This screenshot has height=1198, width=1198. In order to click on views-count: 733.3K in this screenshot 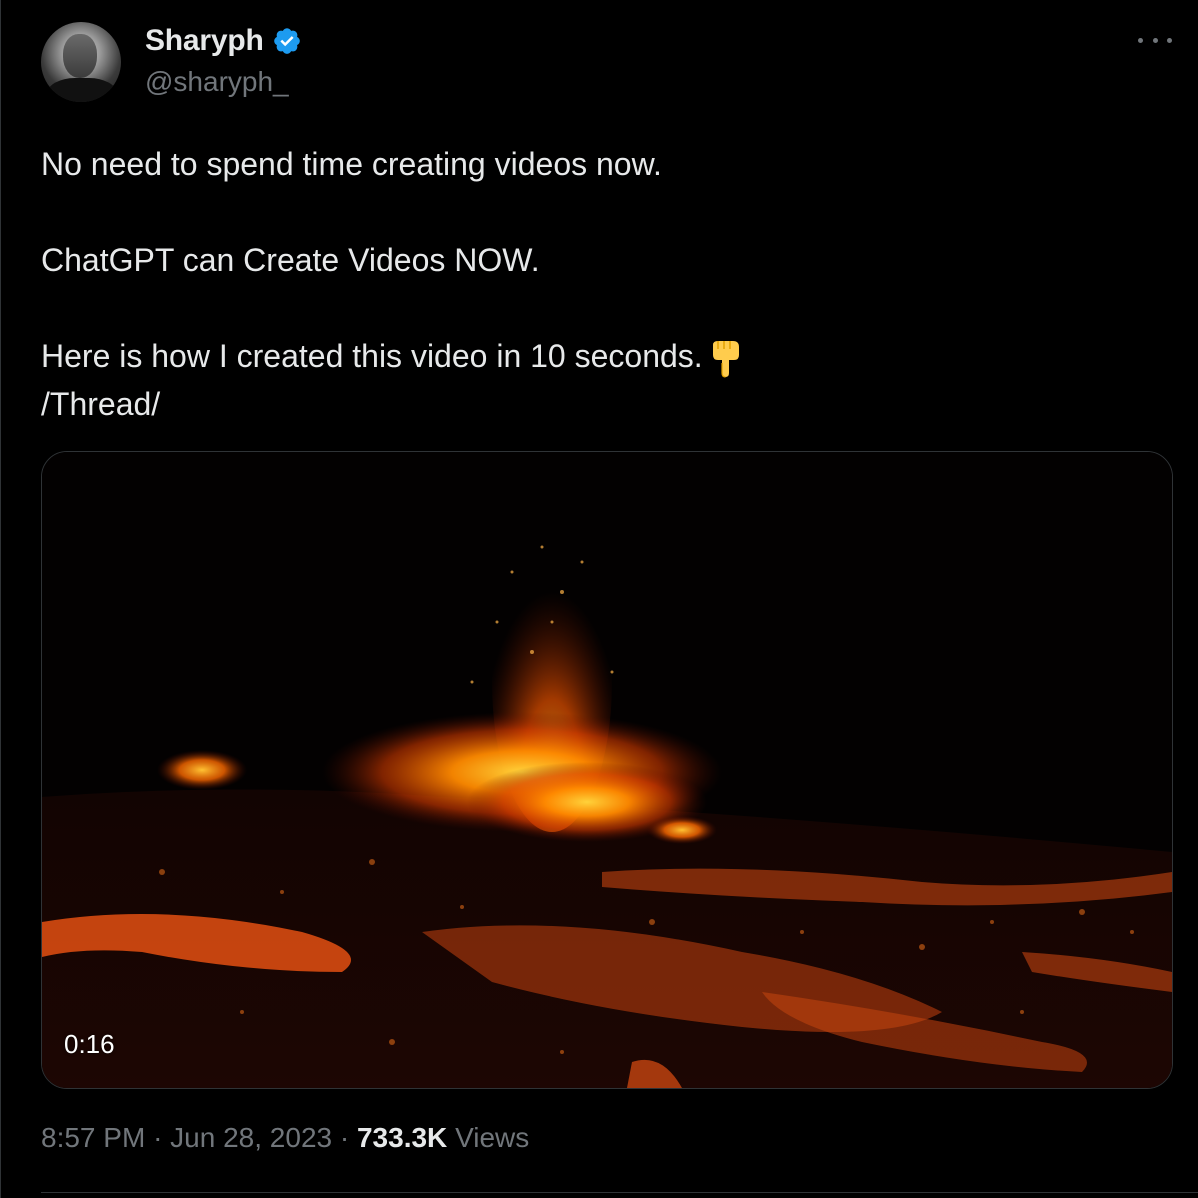, I will do `click(402, 1137)`.